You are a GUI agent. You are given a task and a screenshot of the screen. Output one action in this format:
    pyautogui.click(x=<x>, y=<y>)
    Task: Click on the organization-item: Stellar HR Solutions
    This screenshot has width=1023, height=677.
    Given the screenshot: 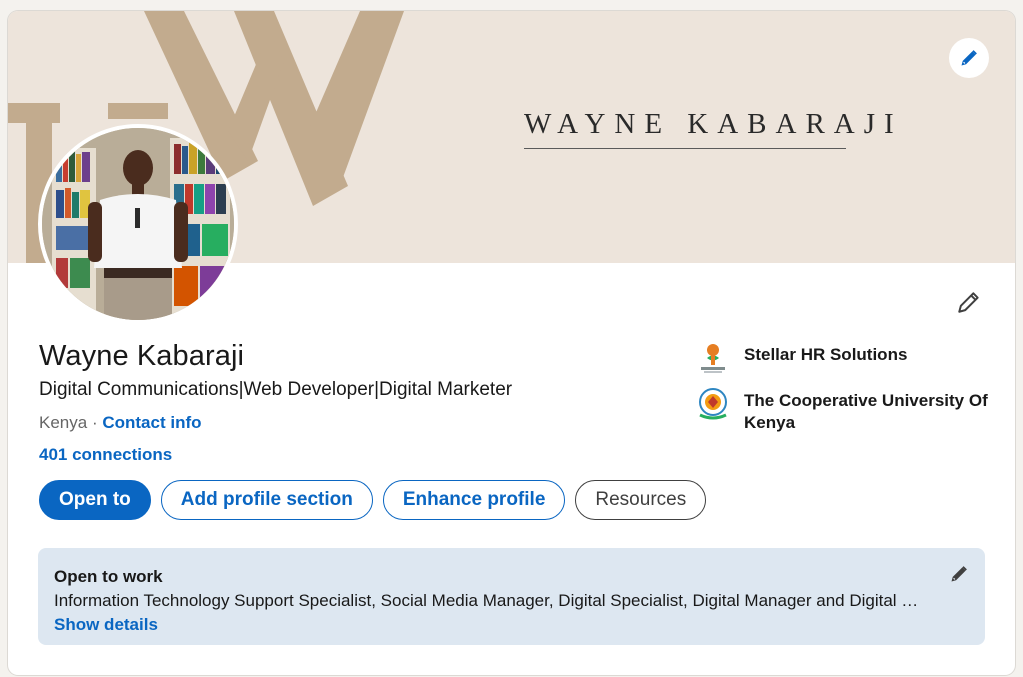 What is the action you would take?
    pyautogui.click(x=846, y=358)
    